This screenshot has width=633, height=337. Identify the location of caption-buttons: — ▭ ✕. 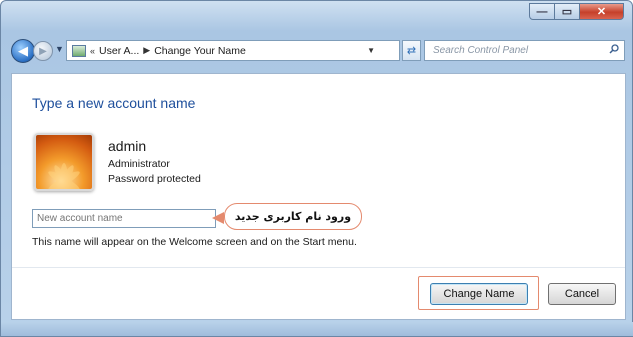
(576, 11).